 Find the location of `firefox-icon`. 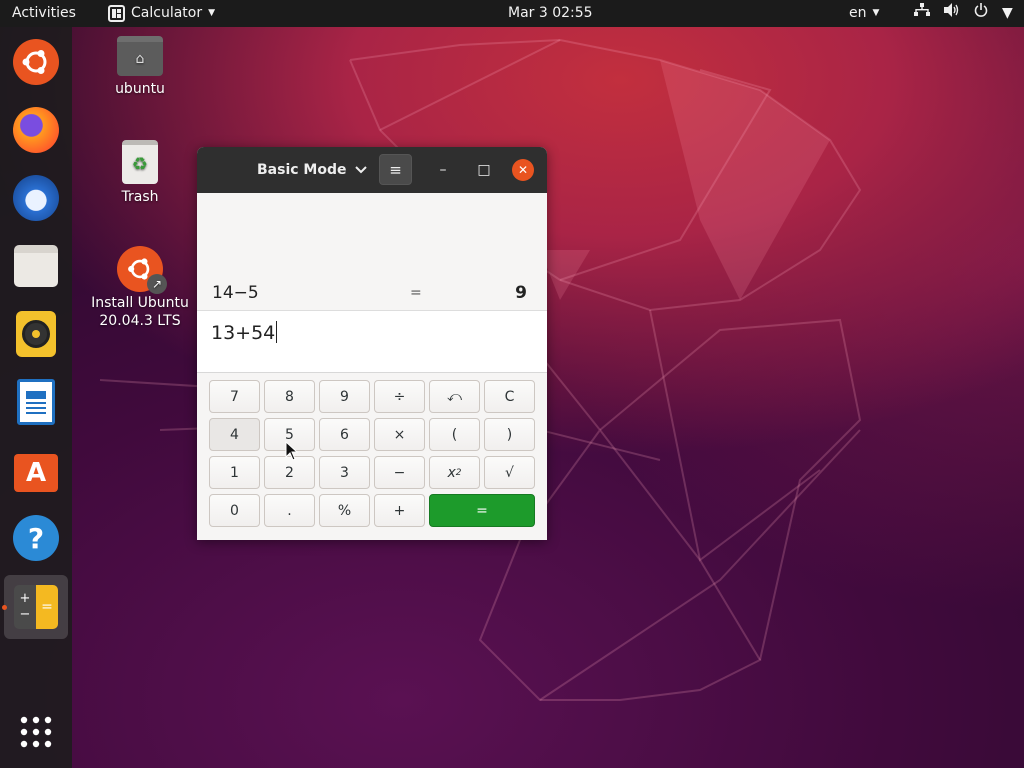

firefox-icon is located at coordinates (36, 130).